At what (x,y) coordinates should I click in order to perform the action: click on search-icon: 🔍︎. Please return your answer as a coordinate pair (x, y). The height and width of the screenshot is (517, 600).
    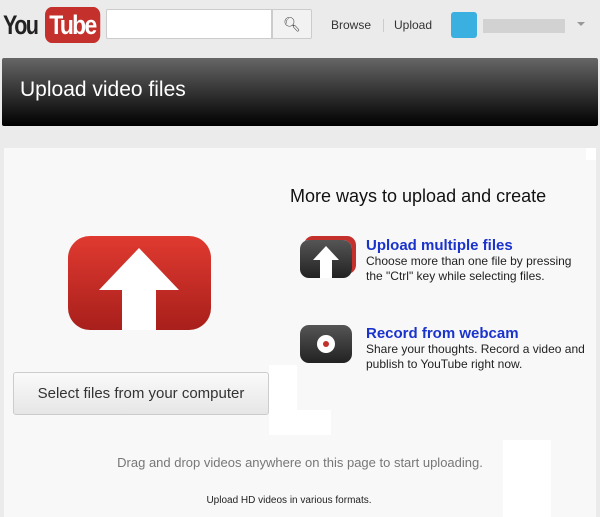
    Looking at the image, I should click on (292, 23).